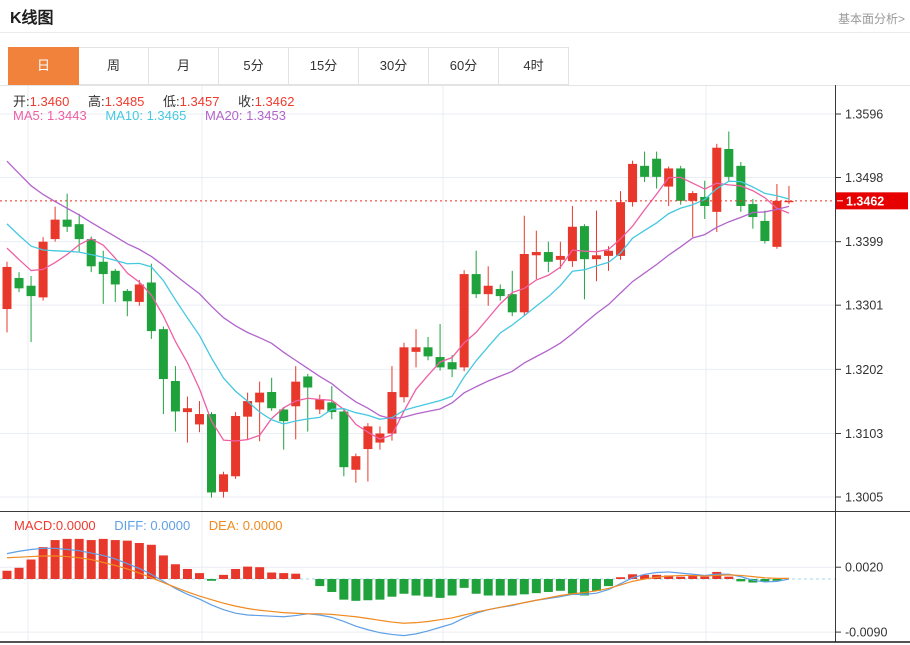 This screenshot has height=645, width=910. I want to click on interval-tabbar: 日周月 5分 15分 30分 60分 4时, so click(288, 66).